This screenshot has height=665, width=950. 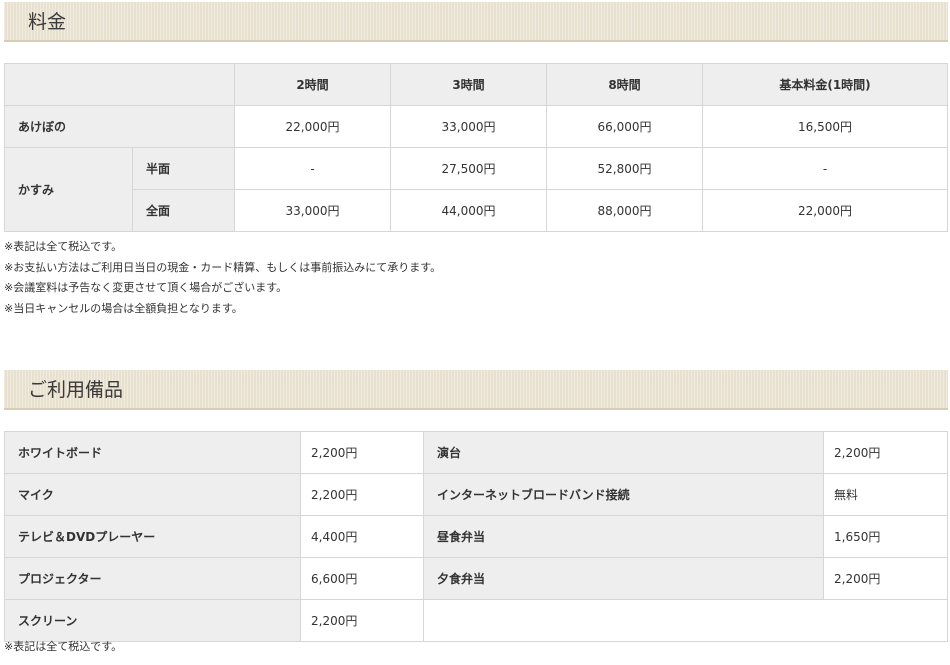 I want to click on equipment-price: 6,600円, so click(x=362, y=578).